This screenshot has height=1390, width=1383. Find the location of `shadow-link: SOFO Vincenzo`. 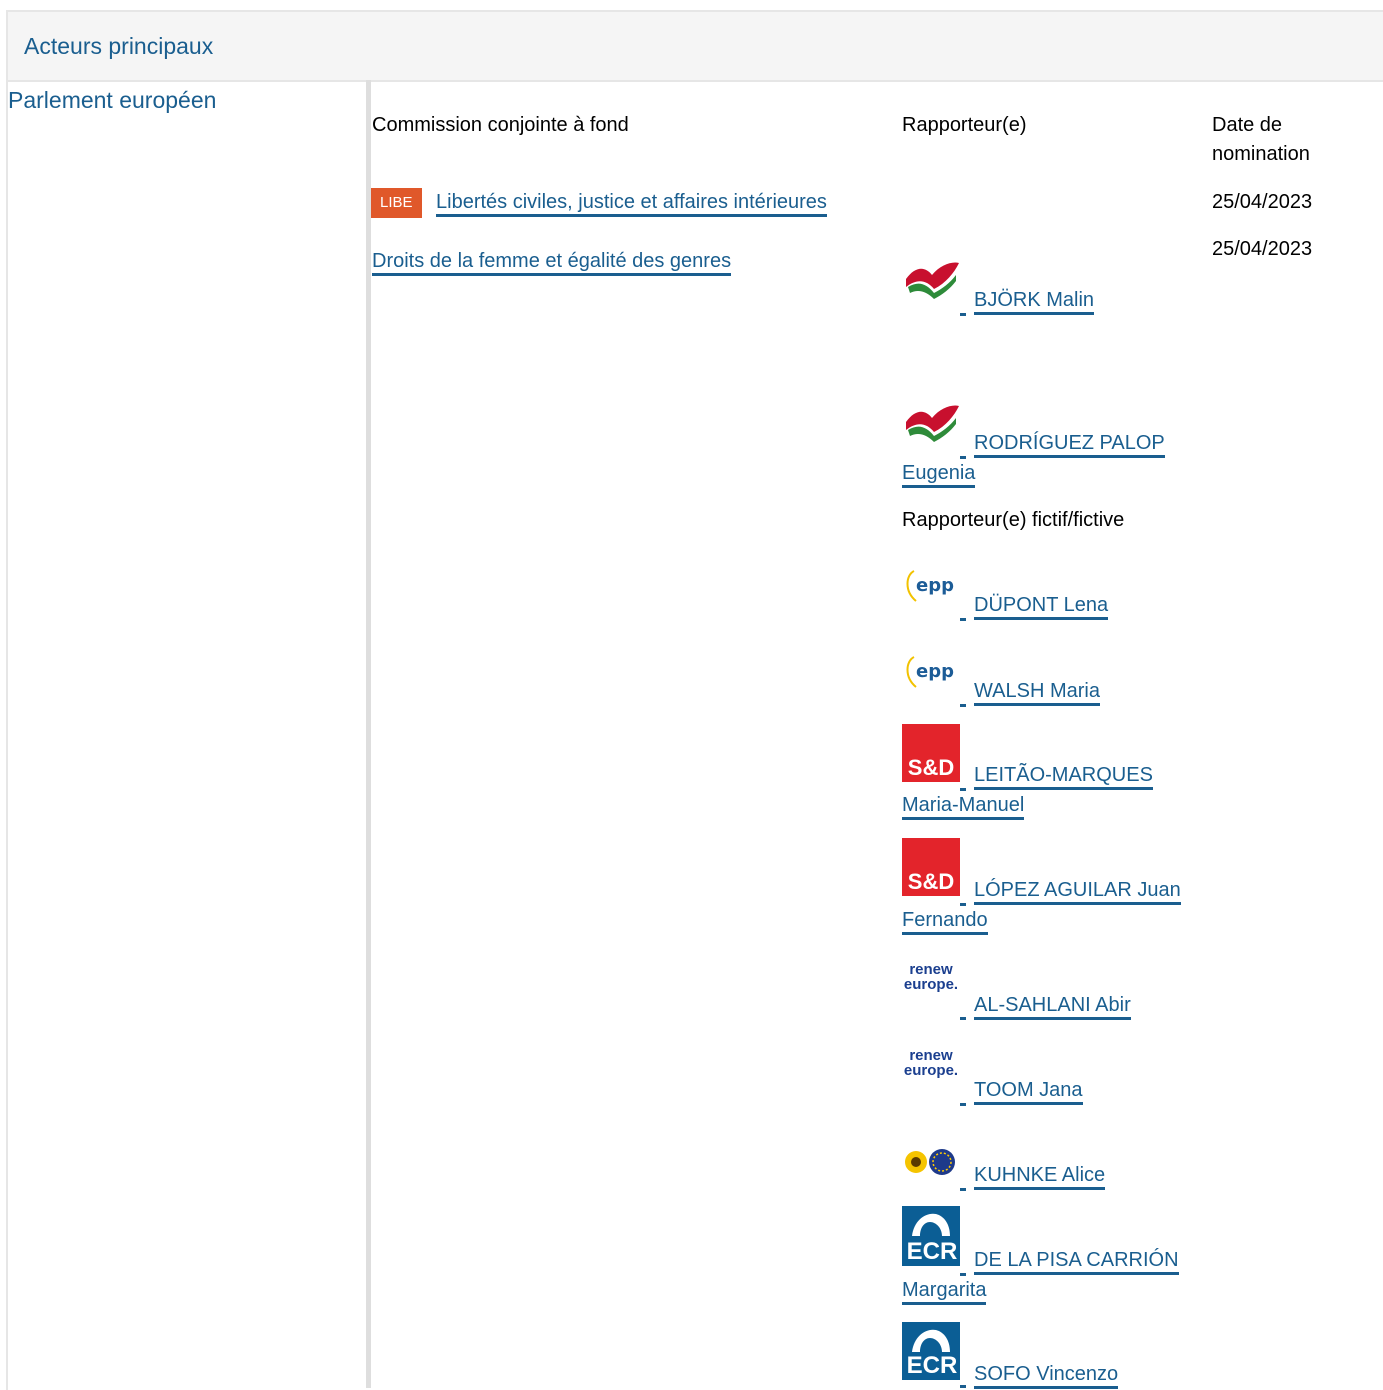

shadow-link: SOFO Vincenzo is located at coordinates (1046, 1374).